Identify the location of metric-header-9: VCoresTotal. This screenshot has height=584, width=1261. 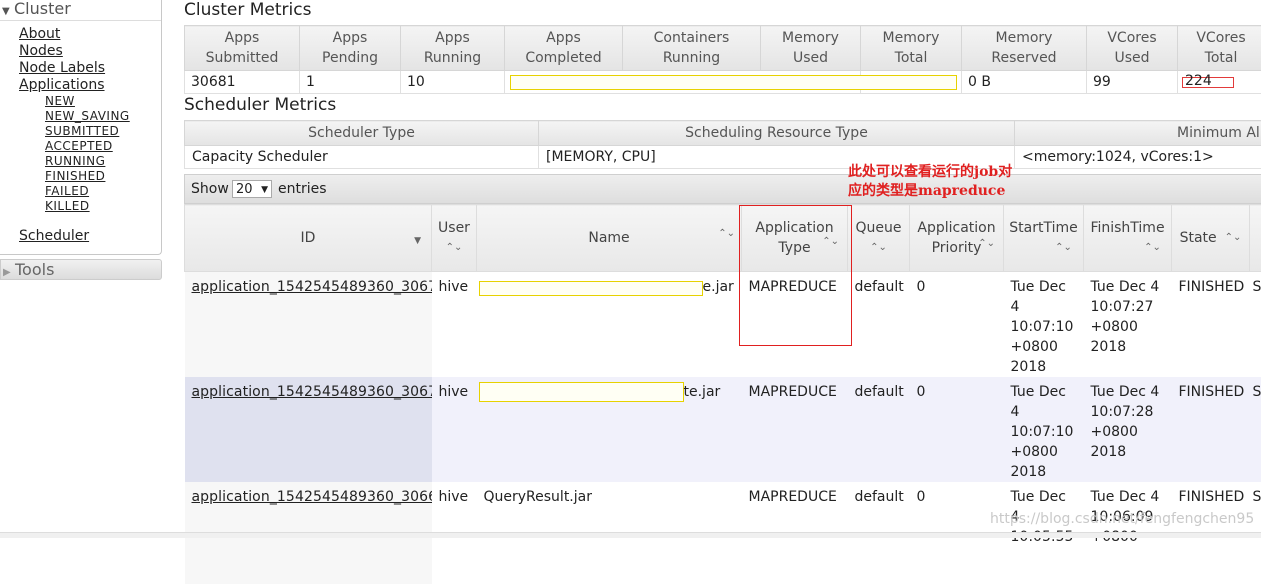
(1219, 48).